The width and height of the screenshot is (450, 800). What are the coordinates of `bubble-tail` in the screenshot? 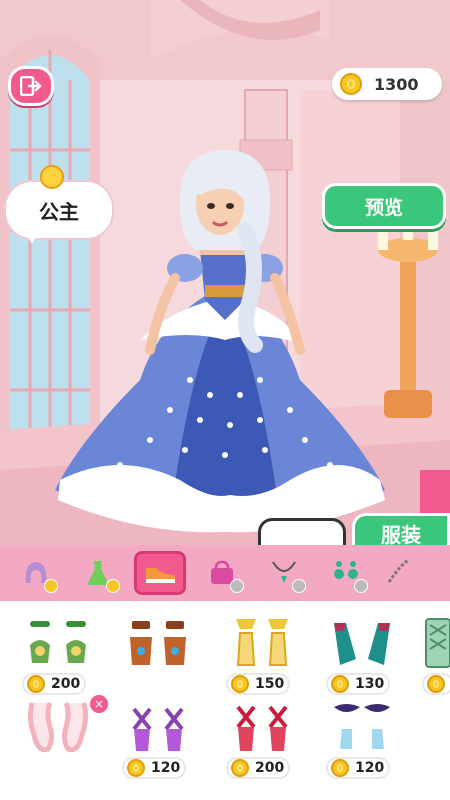 It's located at (32, 235).